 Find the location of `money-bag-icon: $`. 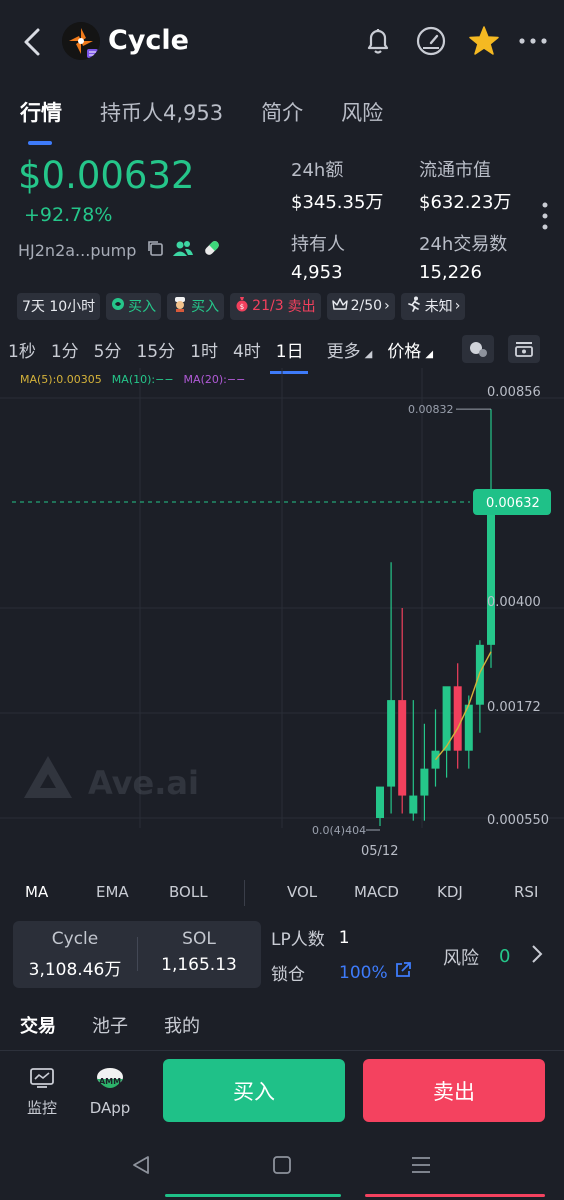

money-bag-icon: $ is located at coordinates (242, 306).